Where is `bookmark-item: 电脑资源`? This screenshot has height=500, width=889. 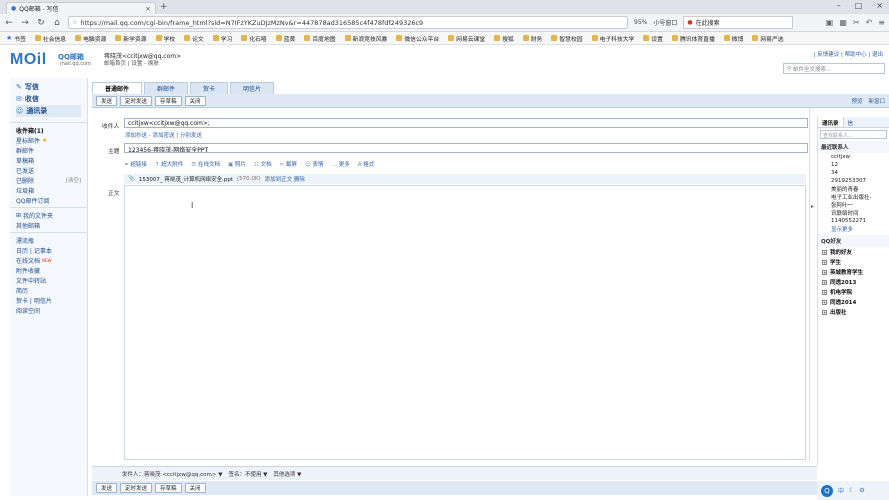
bookmark-item: 电脑资源 is located at coordinates (90, 38).